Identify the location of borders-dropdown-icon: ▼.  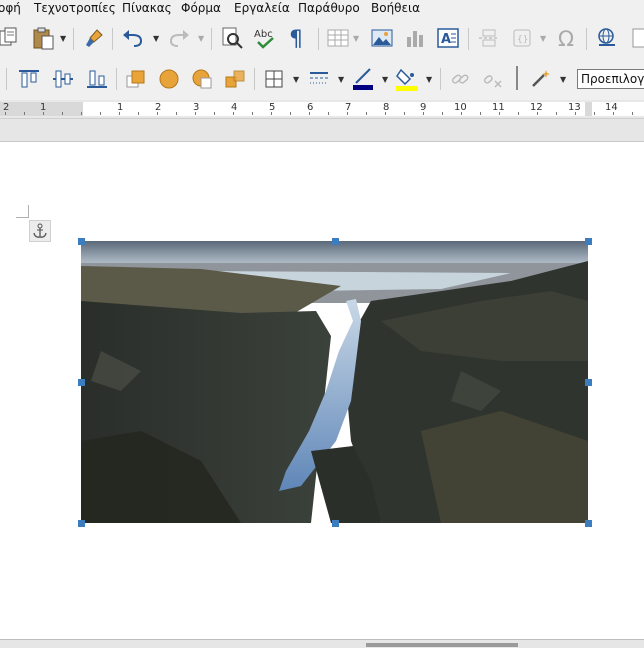
(296, 79).